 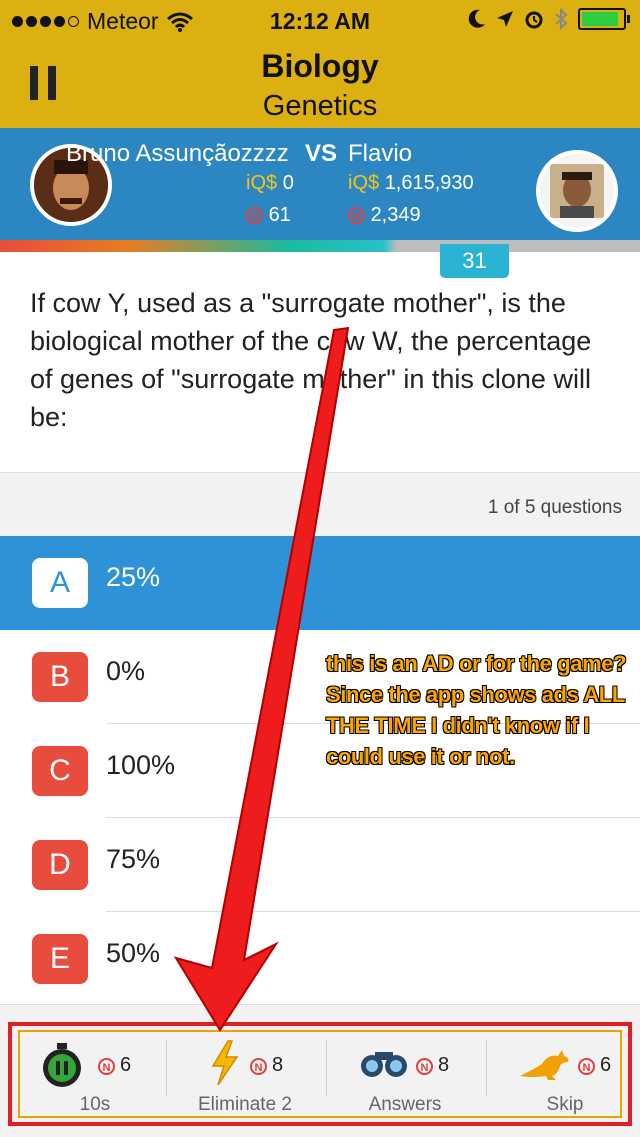 I want to click on player-right-iq: iQ$ 1,615,930, so click(x=411, y=183).